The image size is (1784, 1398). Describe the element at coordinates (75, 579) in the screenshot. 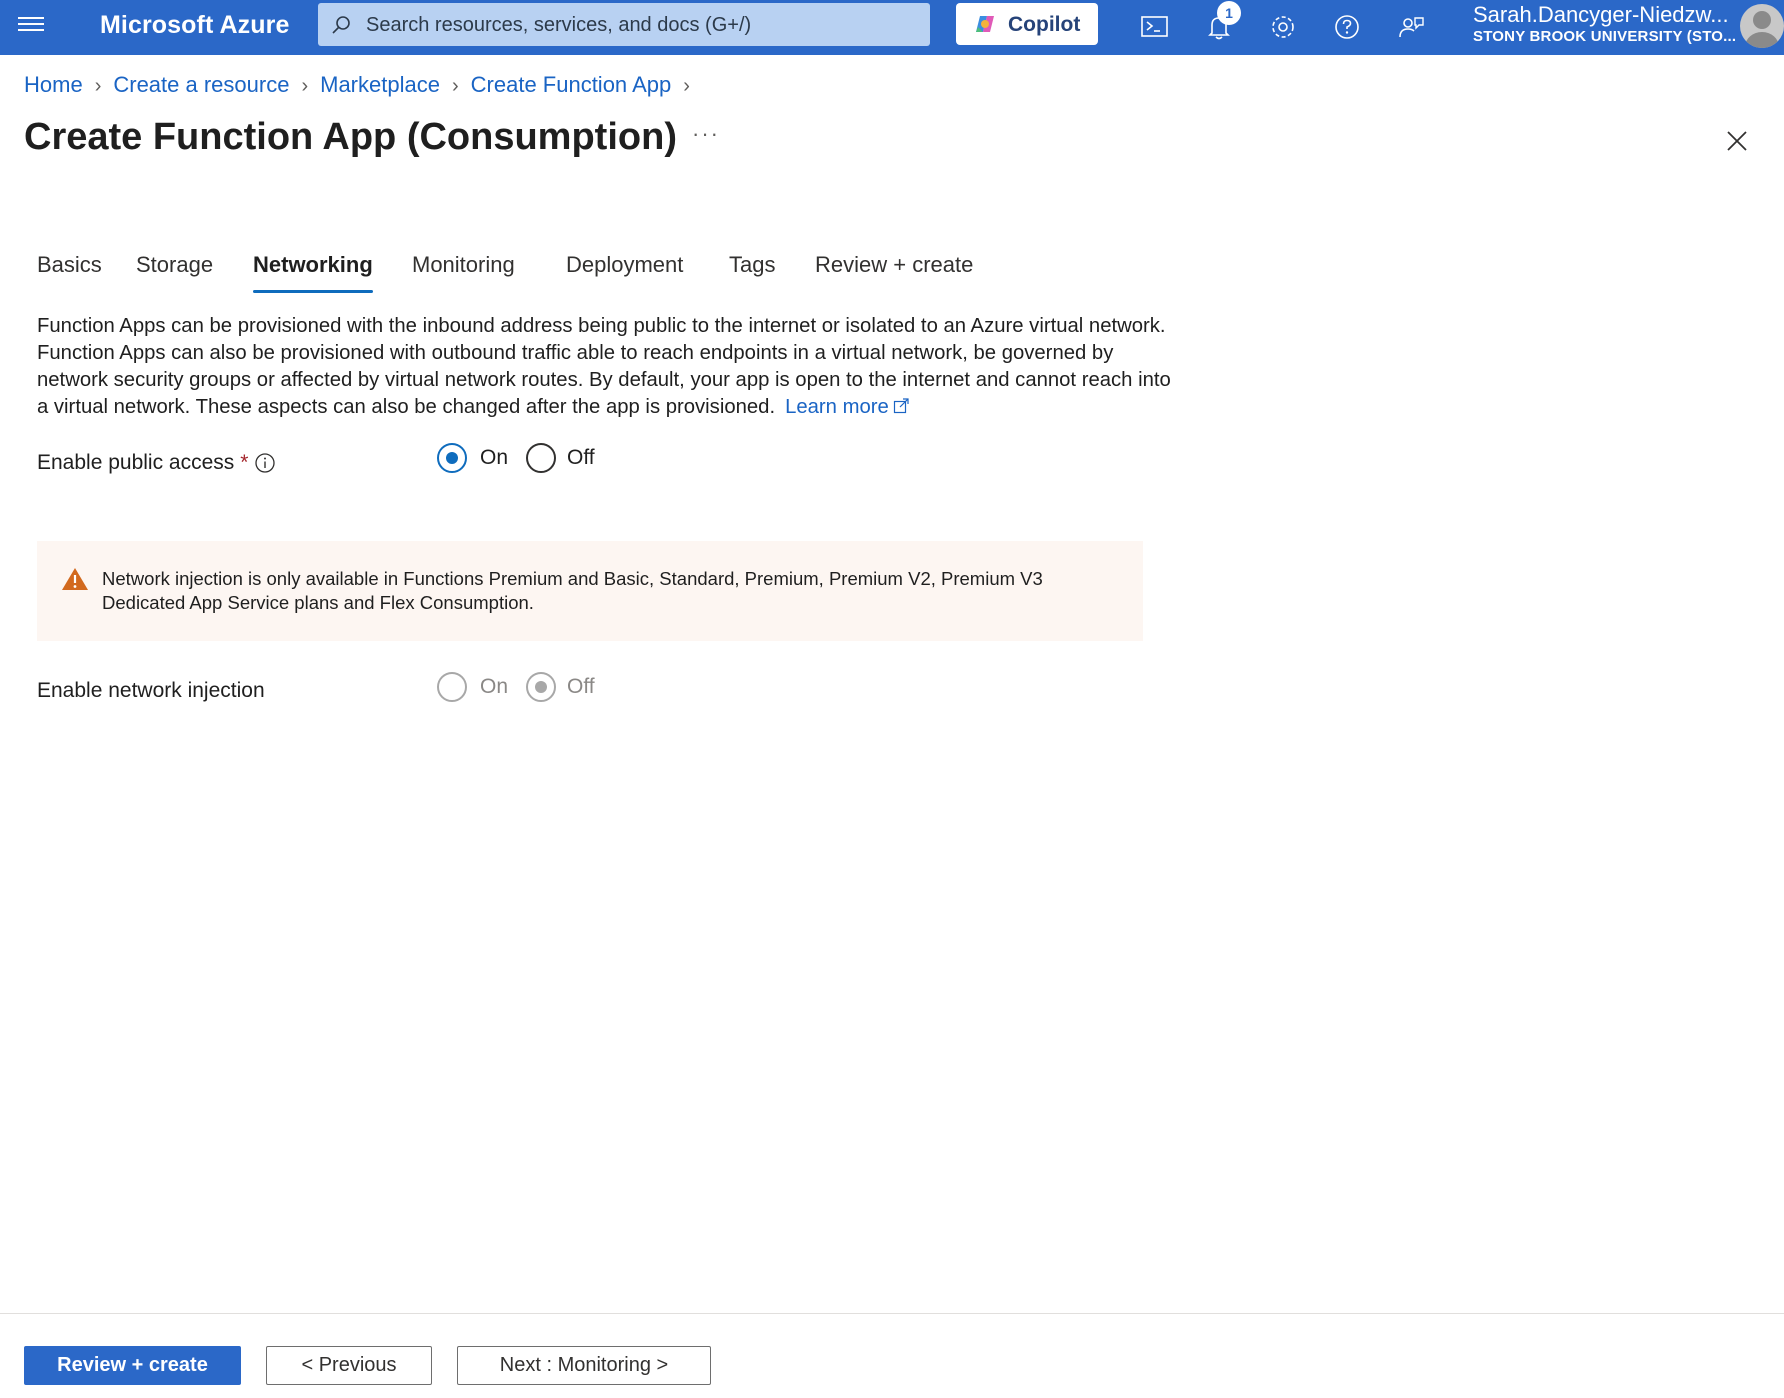

I see `warning-icon` at that location.